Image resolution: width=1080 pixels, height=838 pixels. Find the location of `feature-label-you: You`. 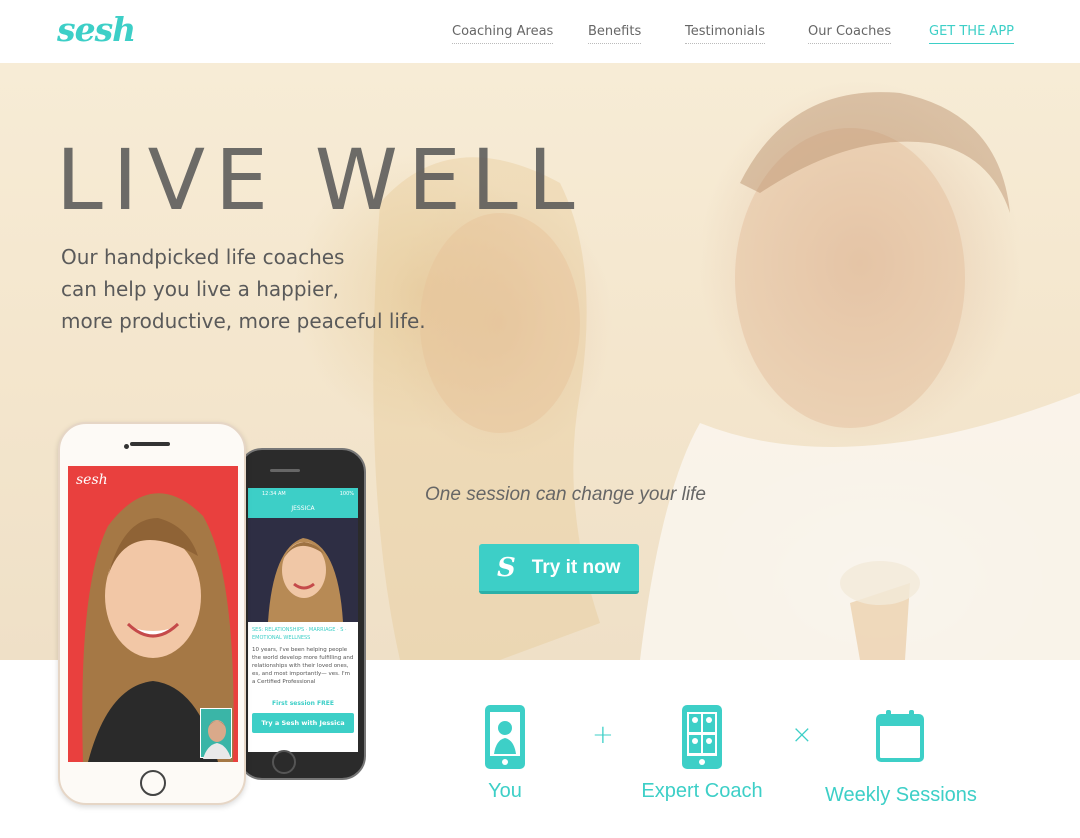

feature-label-you: You is located at coordinates (505, 791).